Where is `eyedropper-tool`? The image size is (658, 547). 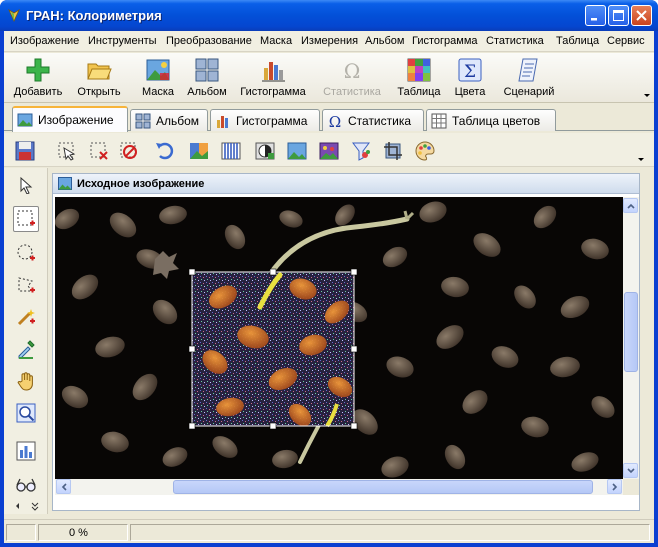 eyedropper-tool is located at coordinates (26, 349).